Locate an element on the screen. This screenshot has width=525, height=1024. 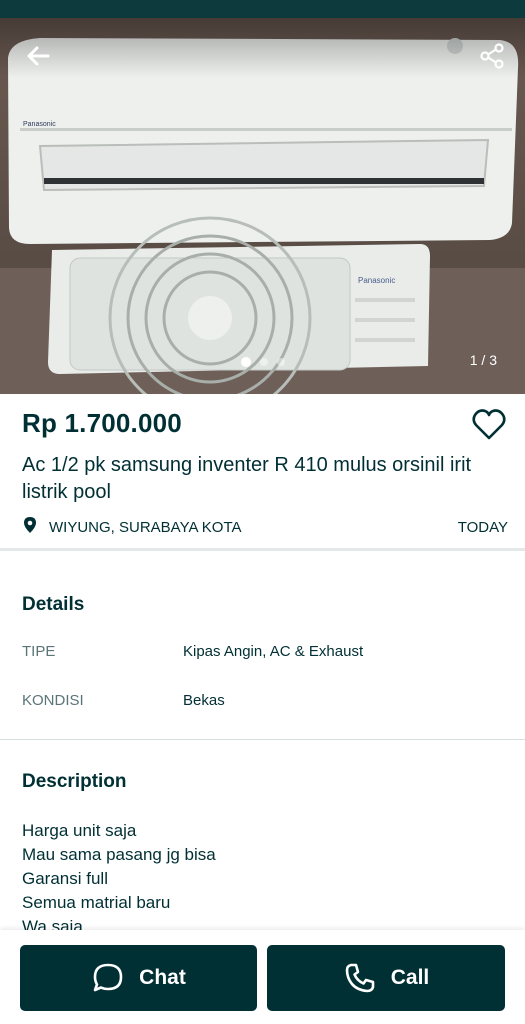
detail-label-kondisi: KONDISI is located at coordinates (53, 700).